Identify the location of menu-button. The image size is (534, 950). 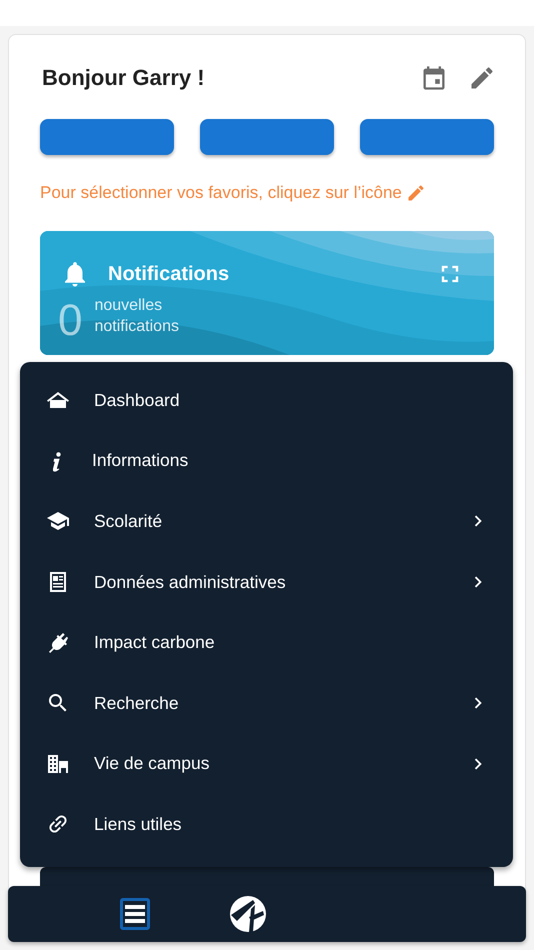
(135, 914).